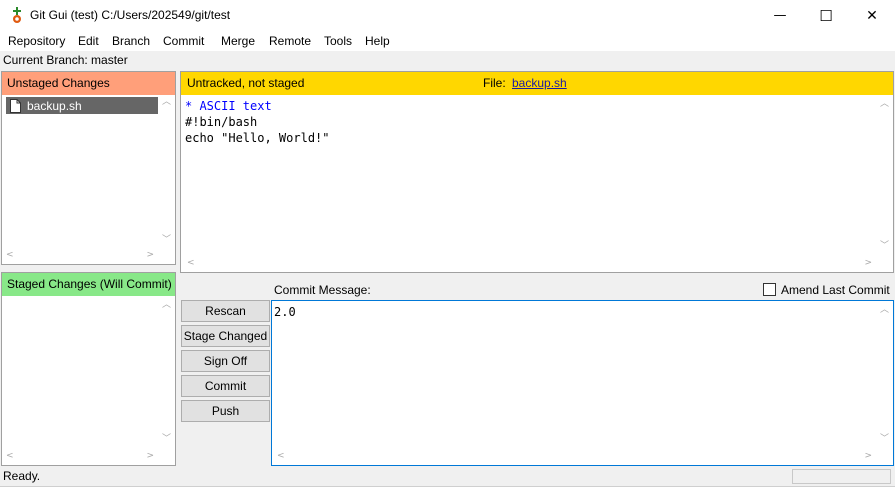  Describe the element at coordinates (166, 372) in the screenshot. I see `staged-vertical-scrollbar: ︿ ﹀` at that location.